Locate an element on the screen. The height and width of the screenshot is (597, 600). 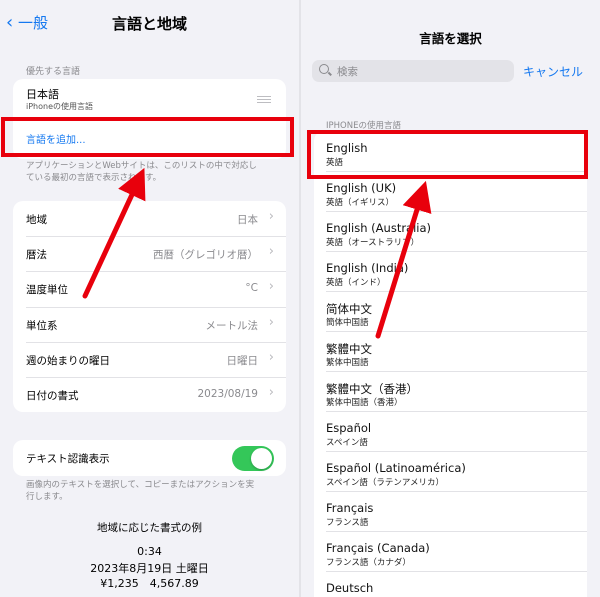
arrow-annotation-left is located at coordinates (114, 233).